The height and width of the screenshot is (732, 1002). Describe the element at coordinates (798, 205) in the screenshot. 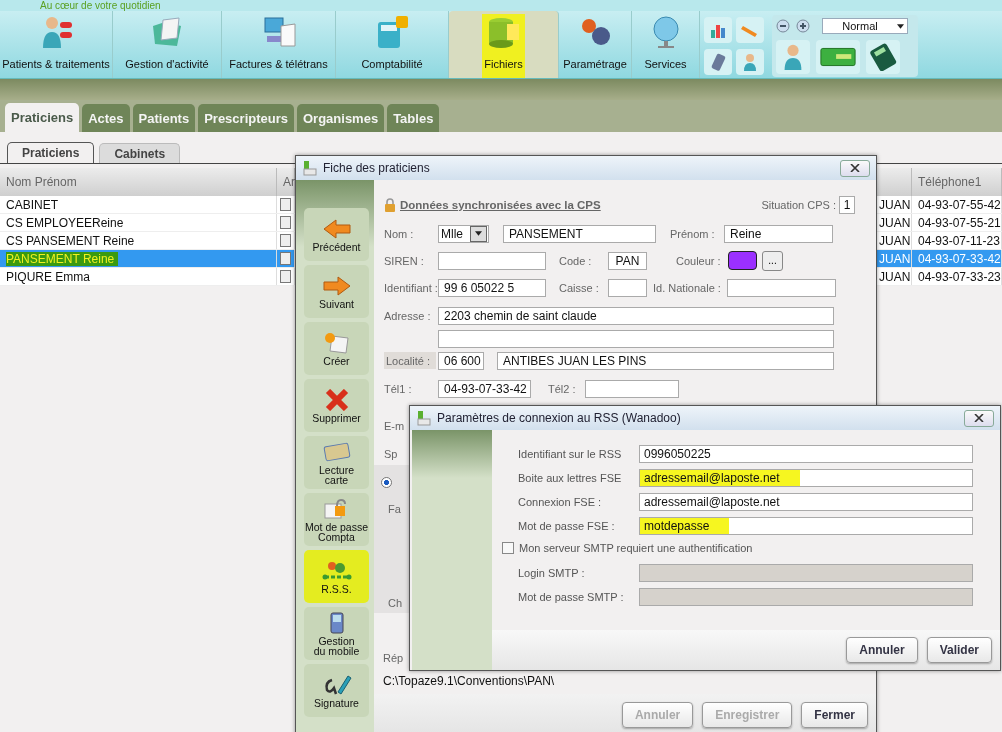

I see `field-label: Situation CPS :` at that location.